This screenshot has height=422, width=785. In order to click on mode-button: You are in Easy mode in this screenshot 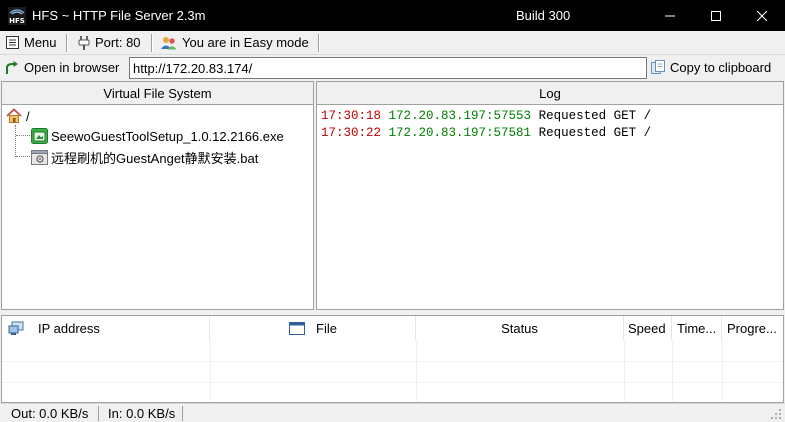, I will do `click(235, 42)`.